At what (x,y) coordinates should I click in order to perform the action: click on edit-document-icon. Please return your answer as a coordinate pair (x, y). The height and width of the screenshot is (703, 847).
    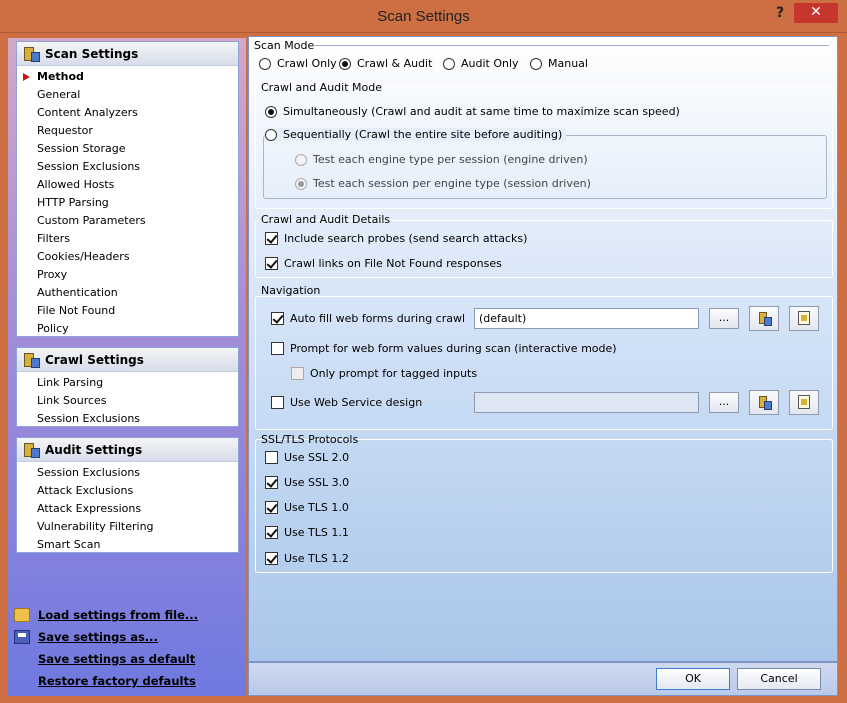
    Looking at the image, I should click on (804, 318).